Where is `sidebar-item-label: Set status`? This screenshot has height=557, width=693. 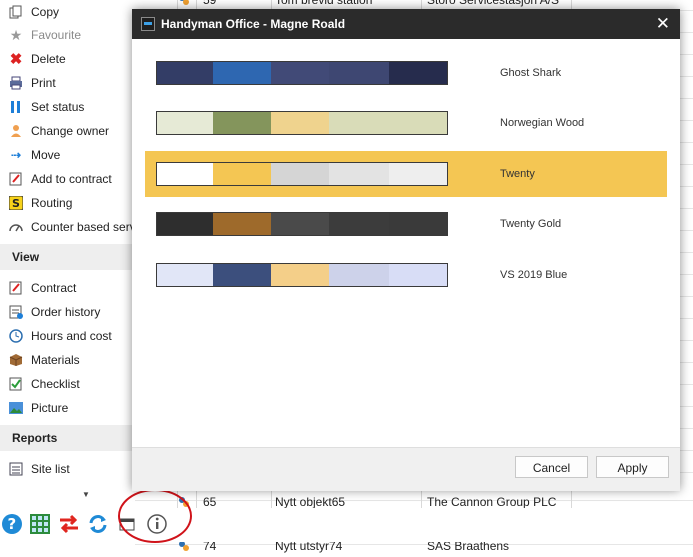 sidebar-item-label: Set status is located at coordinates (58, 107).